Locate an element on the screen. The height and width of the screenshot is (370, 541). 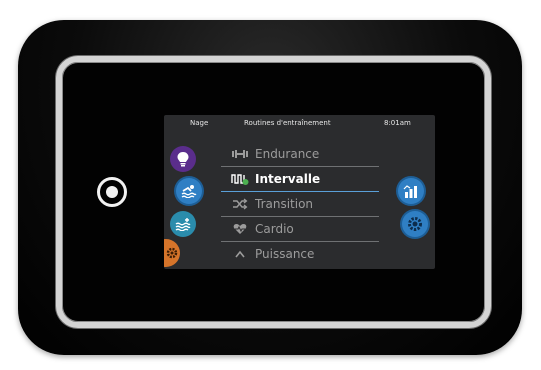
swim-mode-button is located at coordinates (189, 191).